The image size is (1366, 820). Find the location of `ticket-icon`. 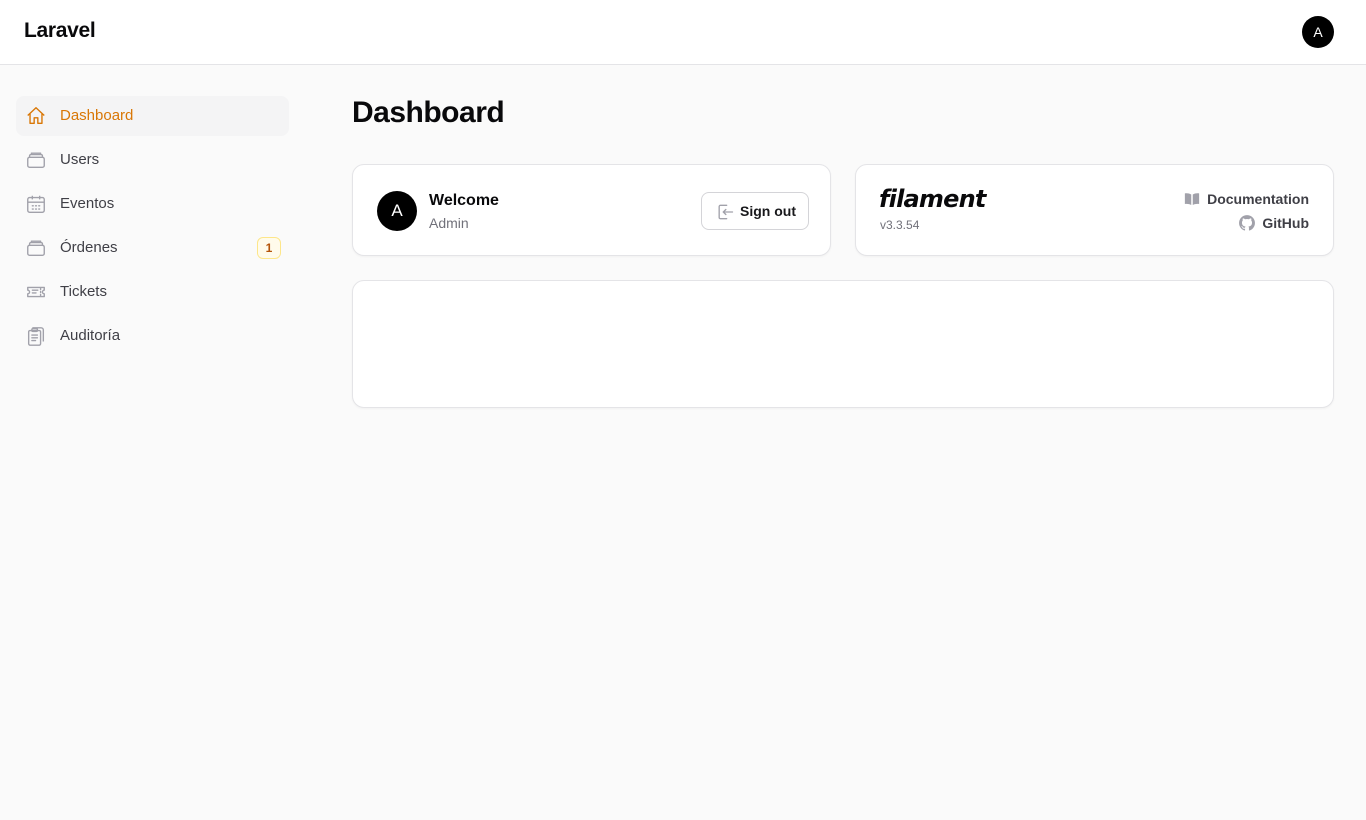

ticket-icon is located at coordinates (36, 292).